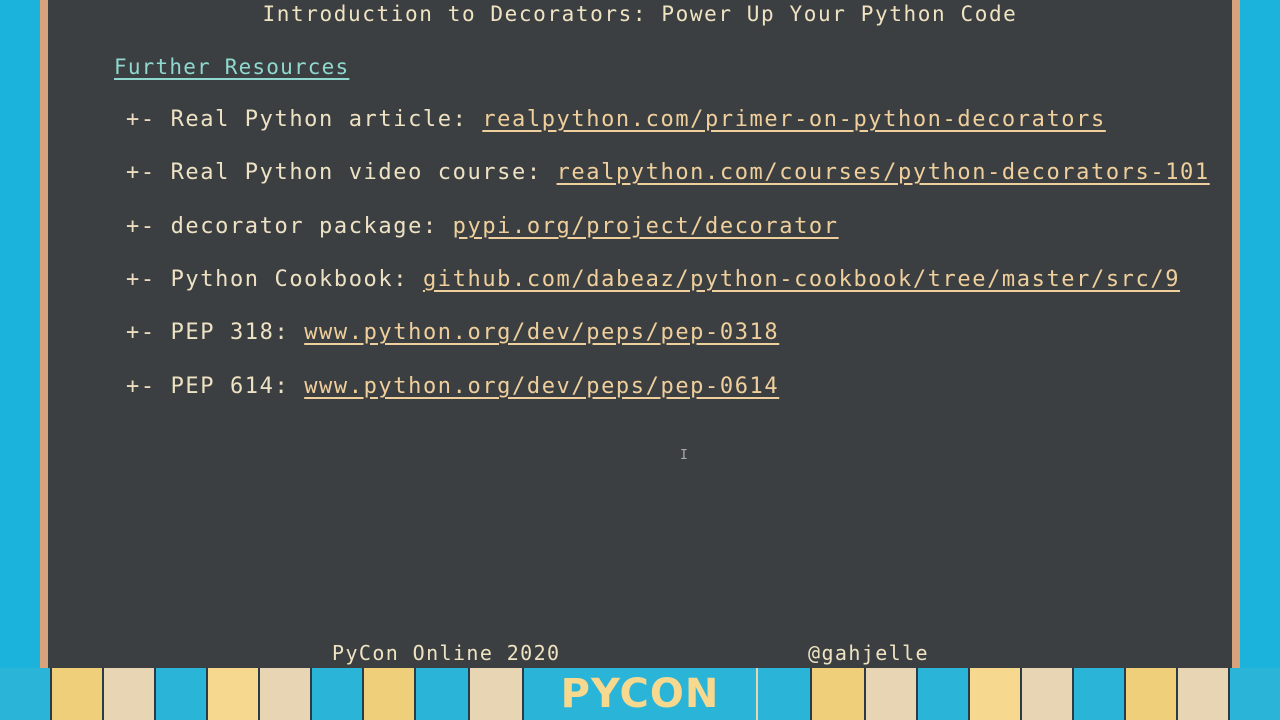 The image size is (1280, 720). I want to click on resource-label: Python Cookbook:, so click(289, 279).